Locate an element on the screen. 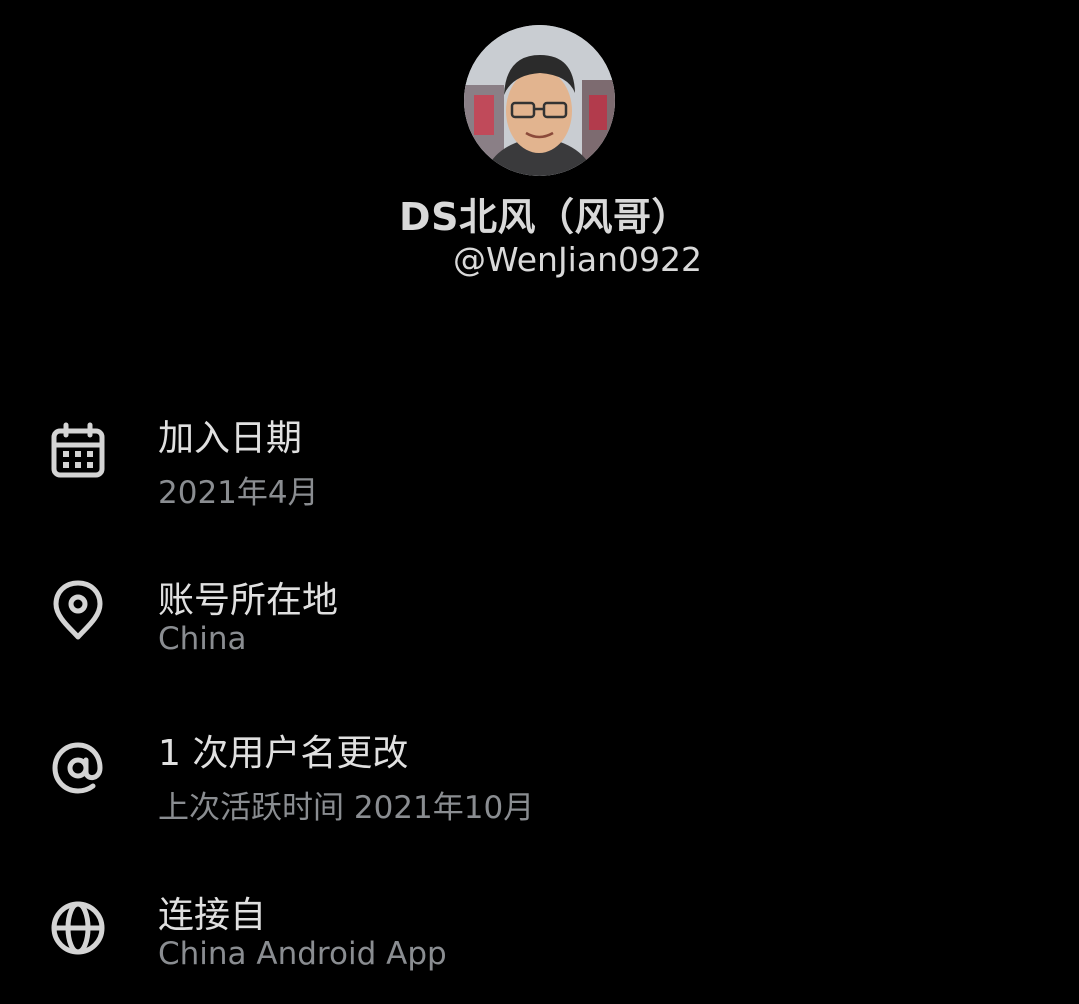  globe-icon is located at coordinates (78, 928).